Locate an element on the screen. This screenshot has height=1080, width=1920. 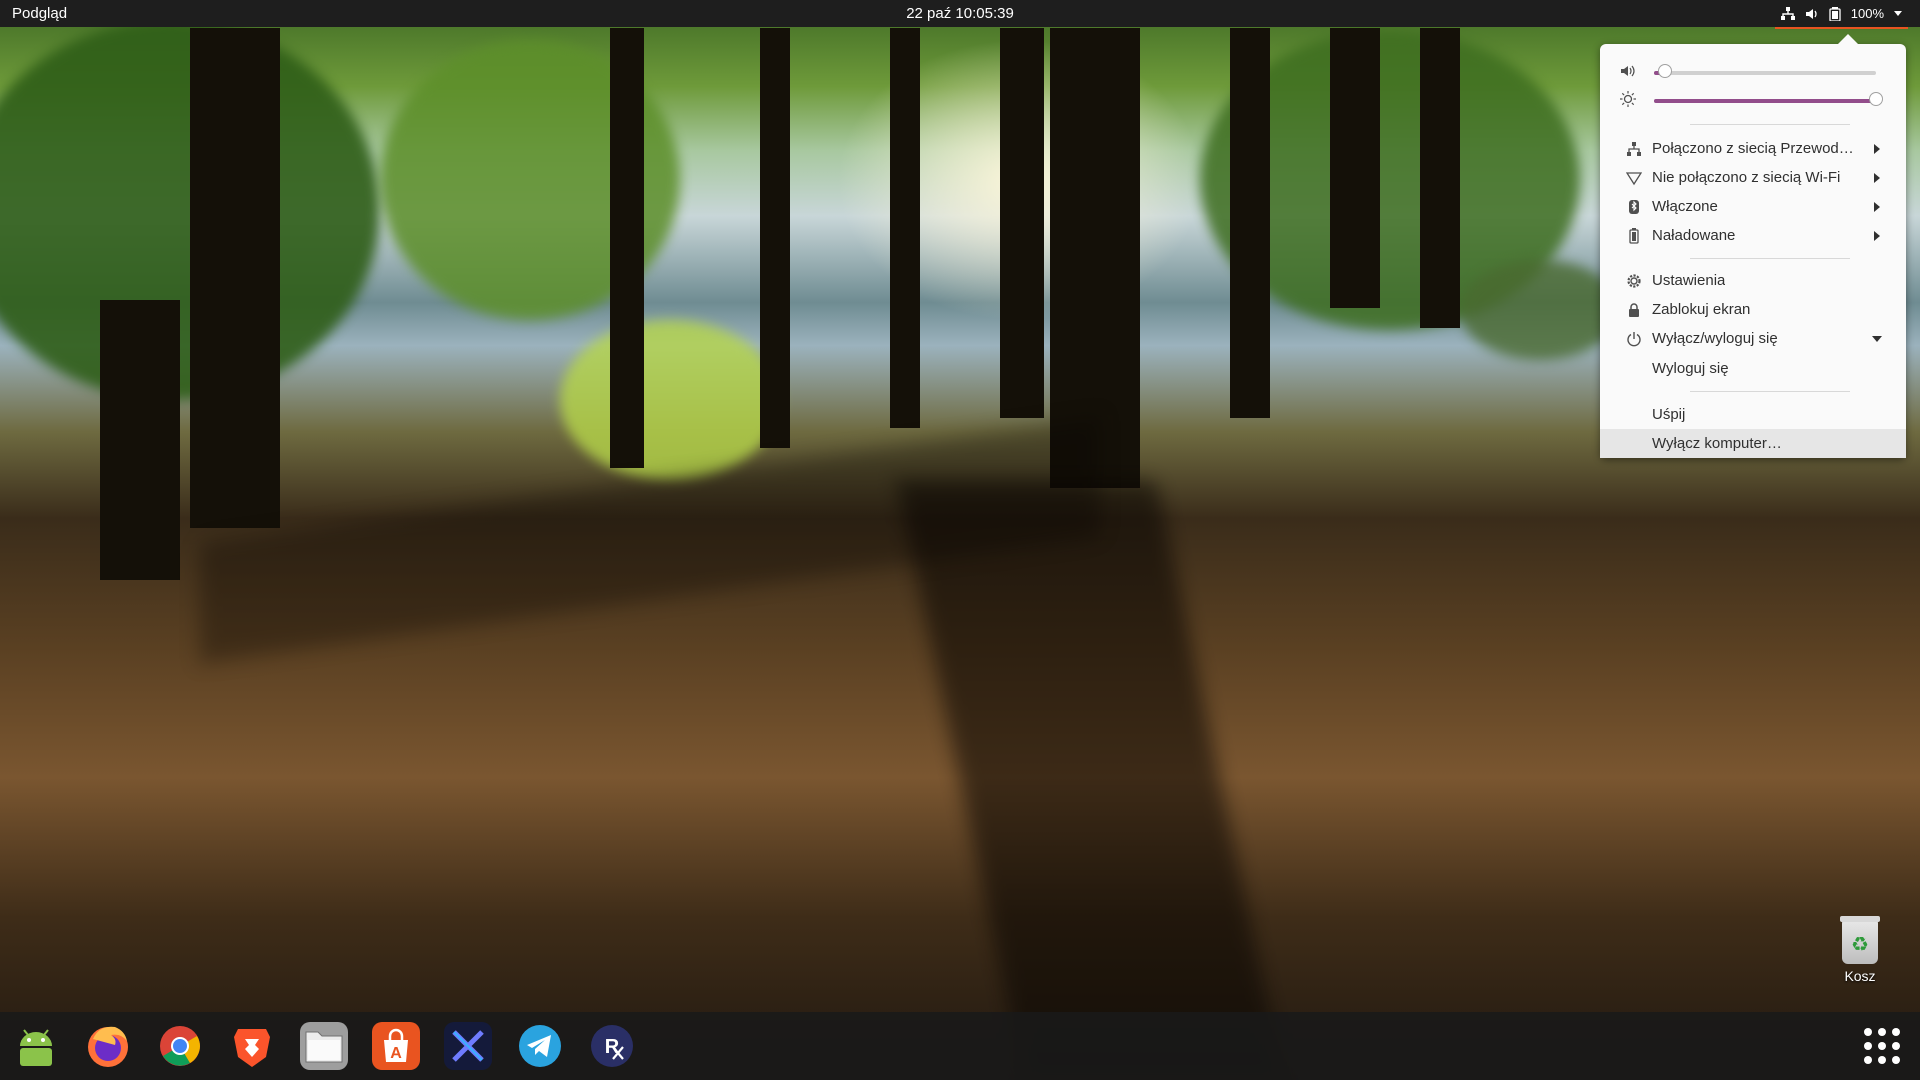
software-center-icon: A is located at coordinates (396, 1046).